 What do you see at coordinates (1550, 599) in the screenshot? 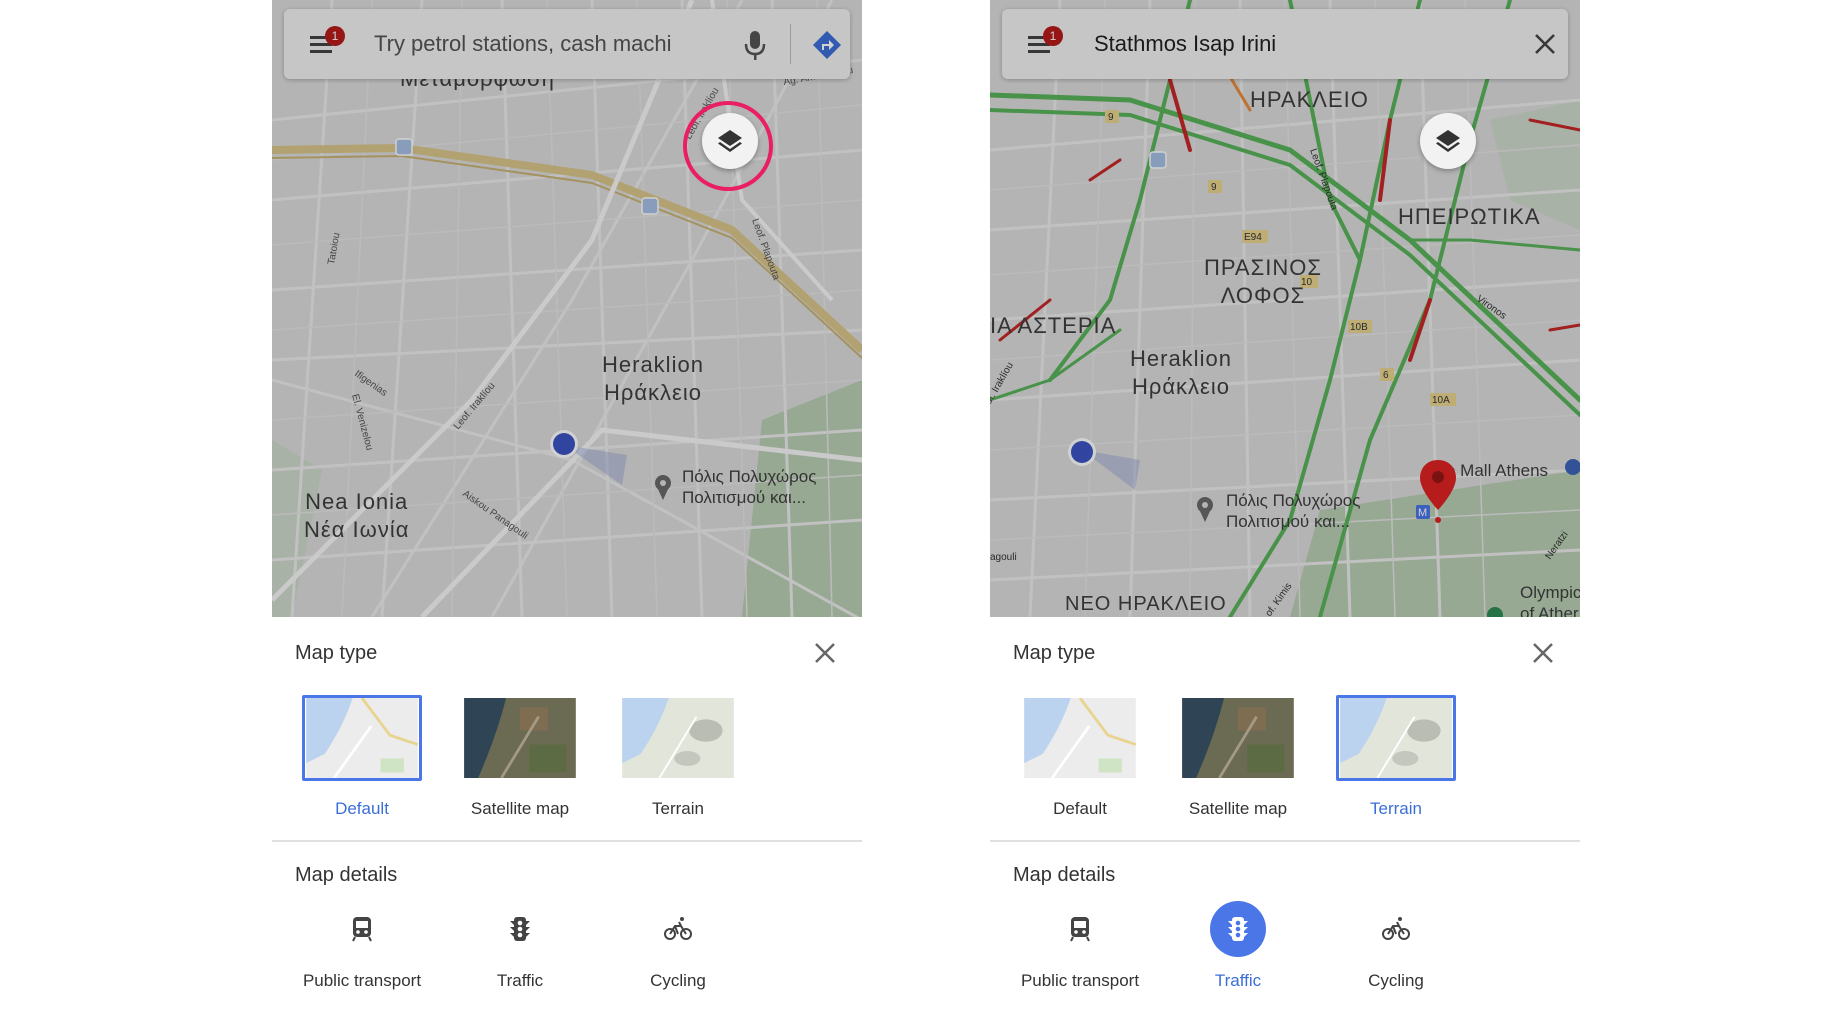
I see `olympic-label: Olympic of Ather` at bounding box center [1550, 599].